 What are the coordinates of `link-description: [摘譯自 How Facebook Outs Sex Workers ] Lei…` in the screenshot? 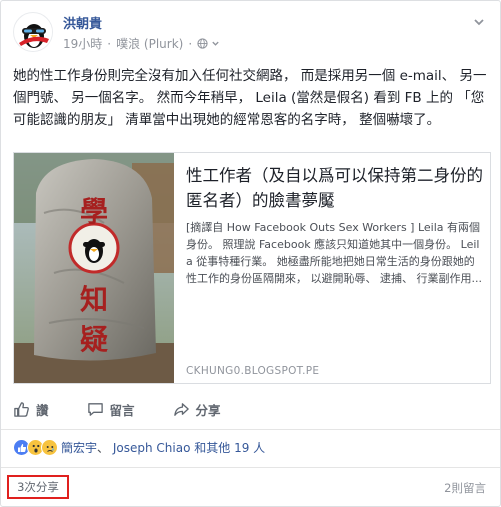 It's located at (334, 253).